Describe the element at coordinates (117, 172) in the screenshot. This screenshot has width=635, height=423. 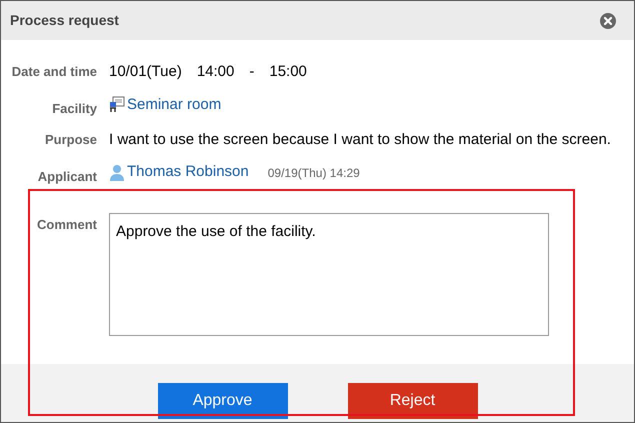
I see `user-icon` at that location.